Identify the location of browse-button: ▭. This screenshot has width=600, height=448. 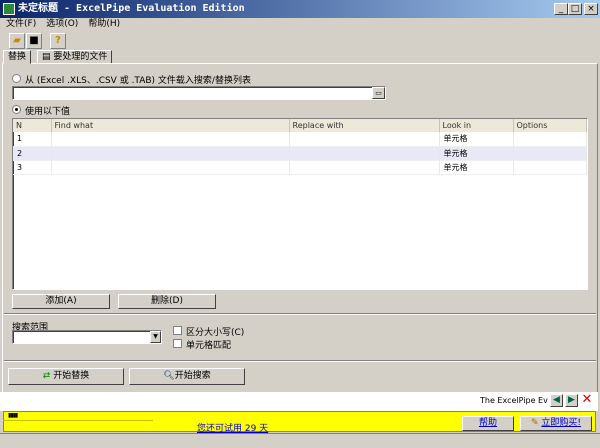
(378, 93).